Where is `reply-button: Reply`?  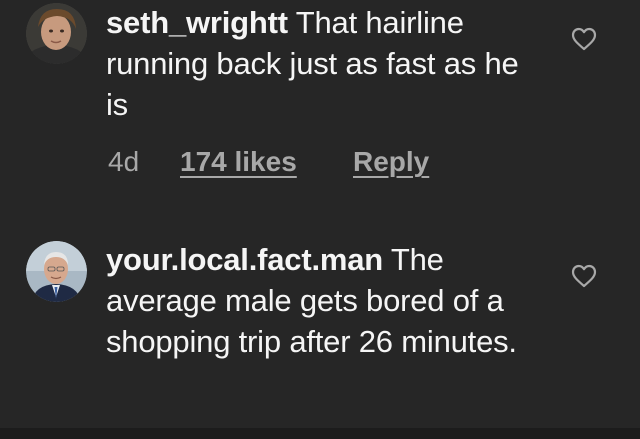
reply-button: Reply is located at coordinates (391, 162).